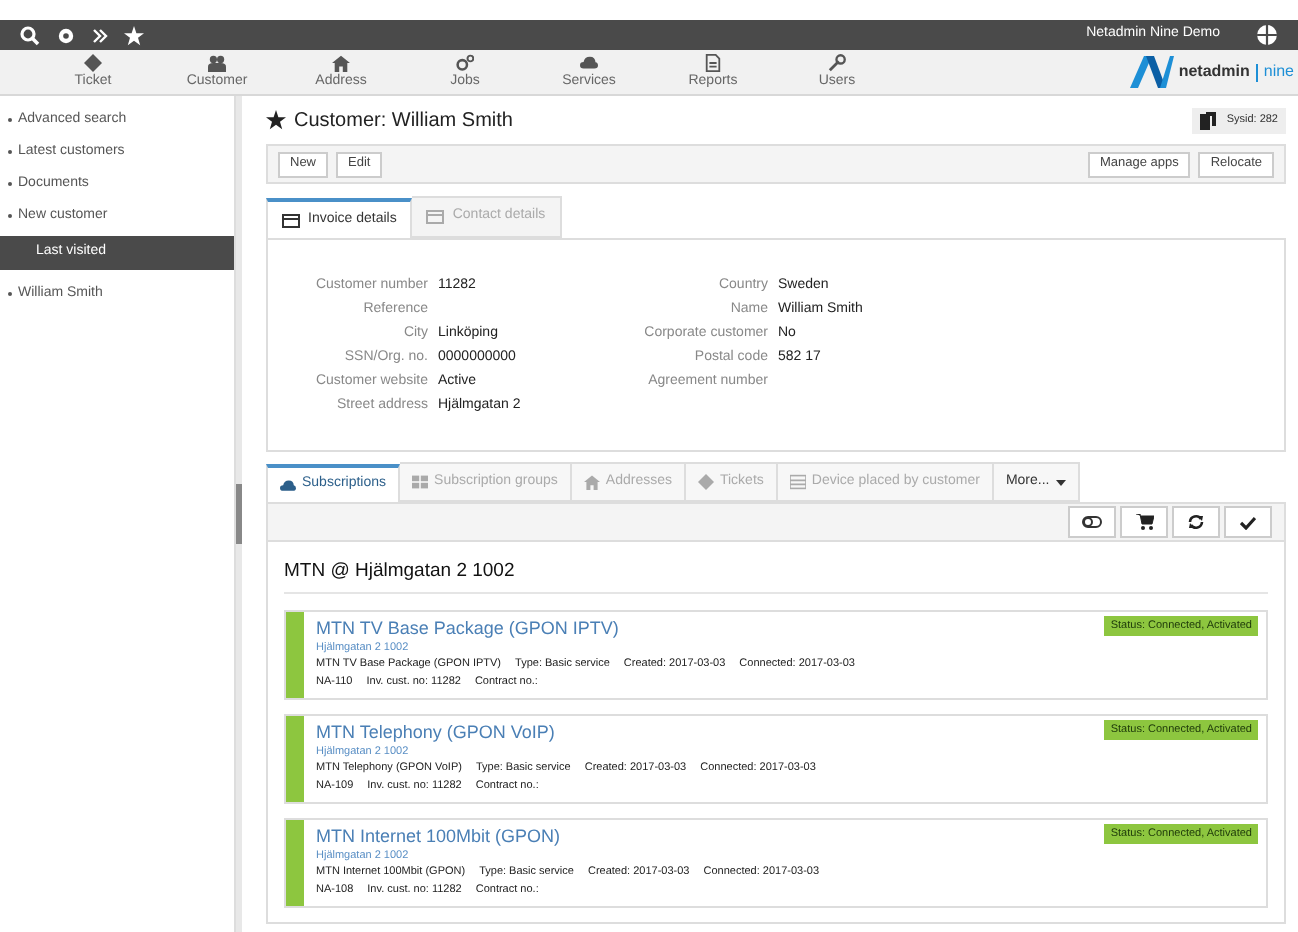 Image resolution: width=1298 pixels, height=932 pixels. What do you see at coordinates (710, 733) in the screenshot?
I see `subscription-link: MTN Telephony (GPON VoIP)` at bounding box center [710, 733].